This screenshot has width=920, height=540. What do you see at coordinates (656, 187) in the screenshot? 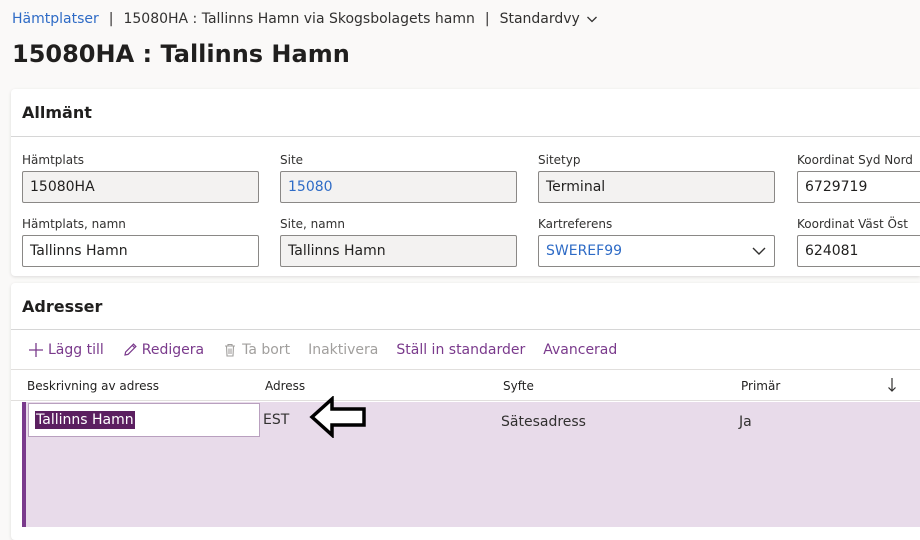
I see `sitetyp-input: Terminal` at bounding box center [656, 187].